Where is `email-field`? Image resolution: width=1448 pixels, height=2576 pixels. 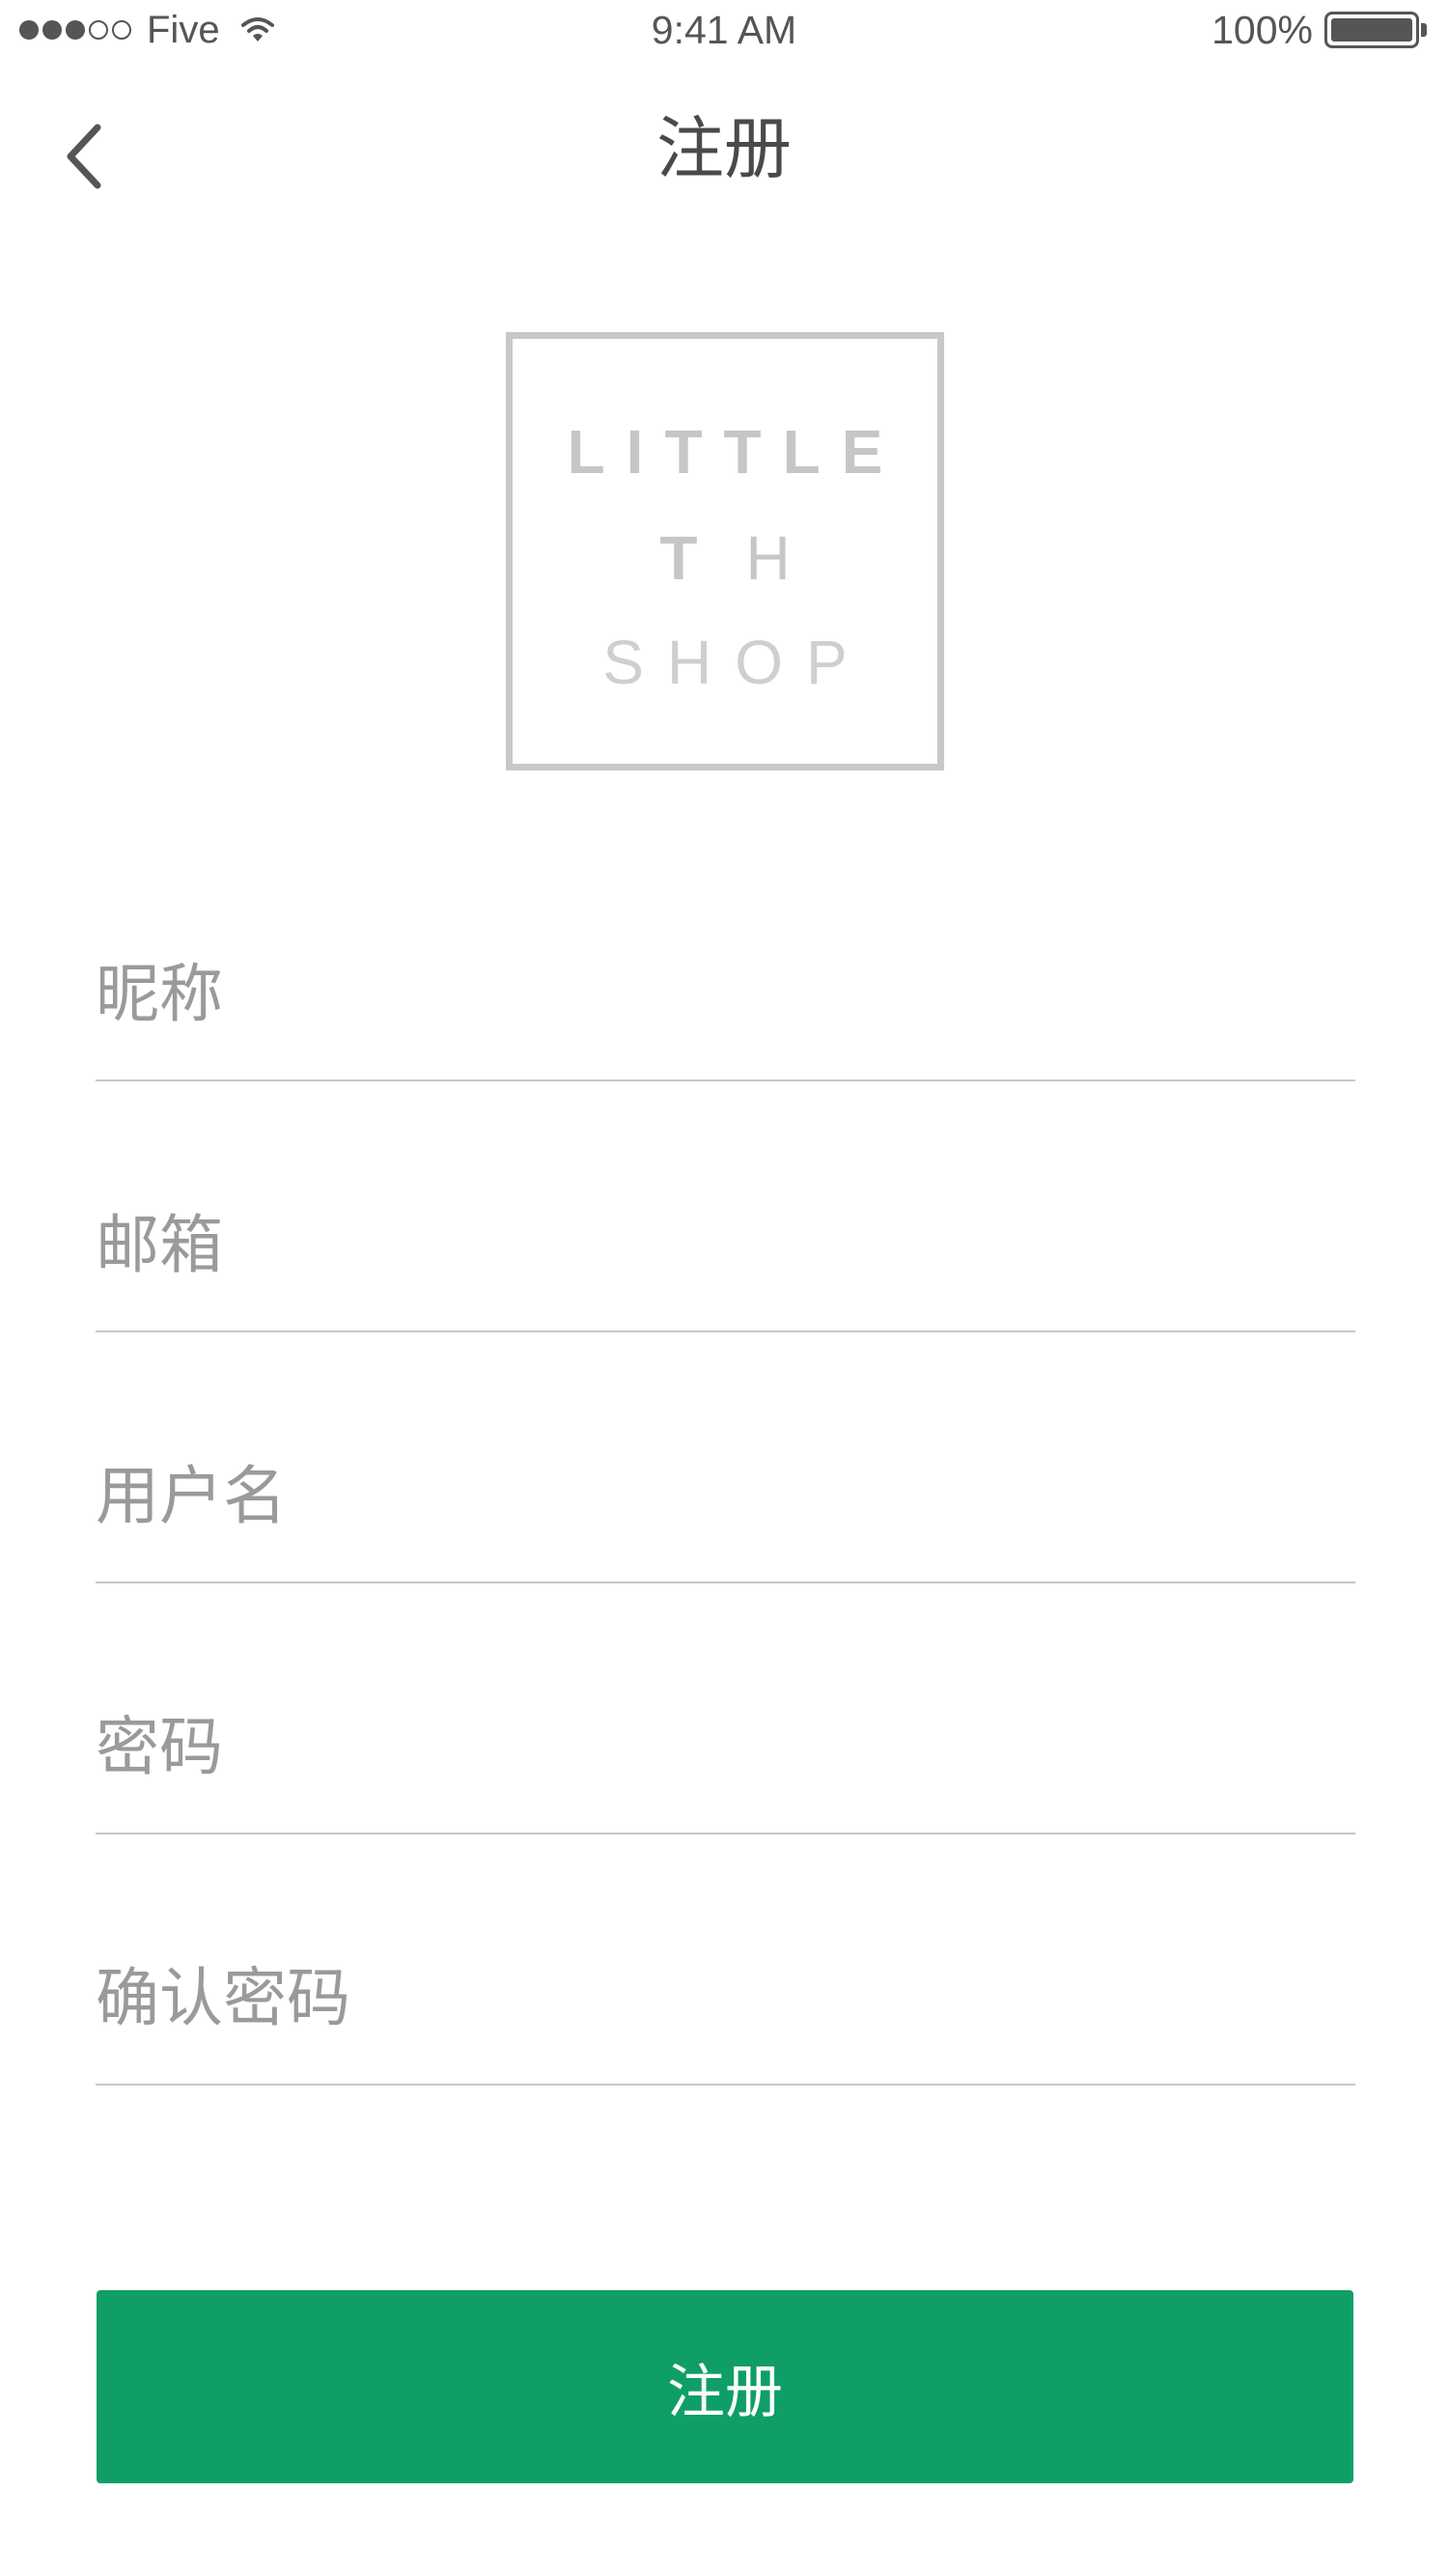
email-field is located at coordinates (725, 1245).